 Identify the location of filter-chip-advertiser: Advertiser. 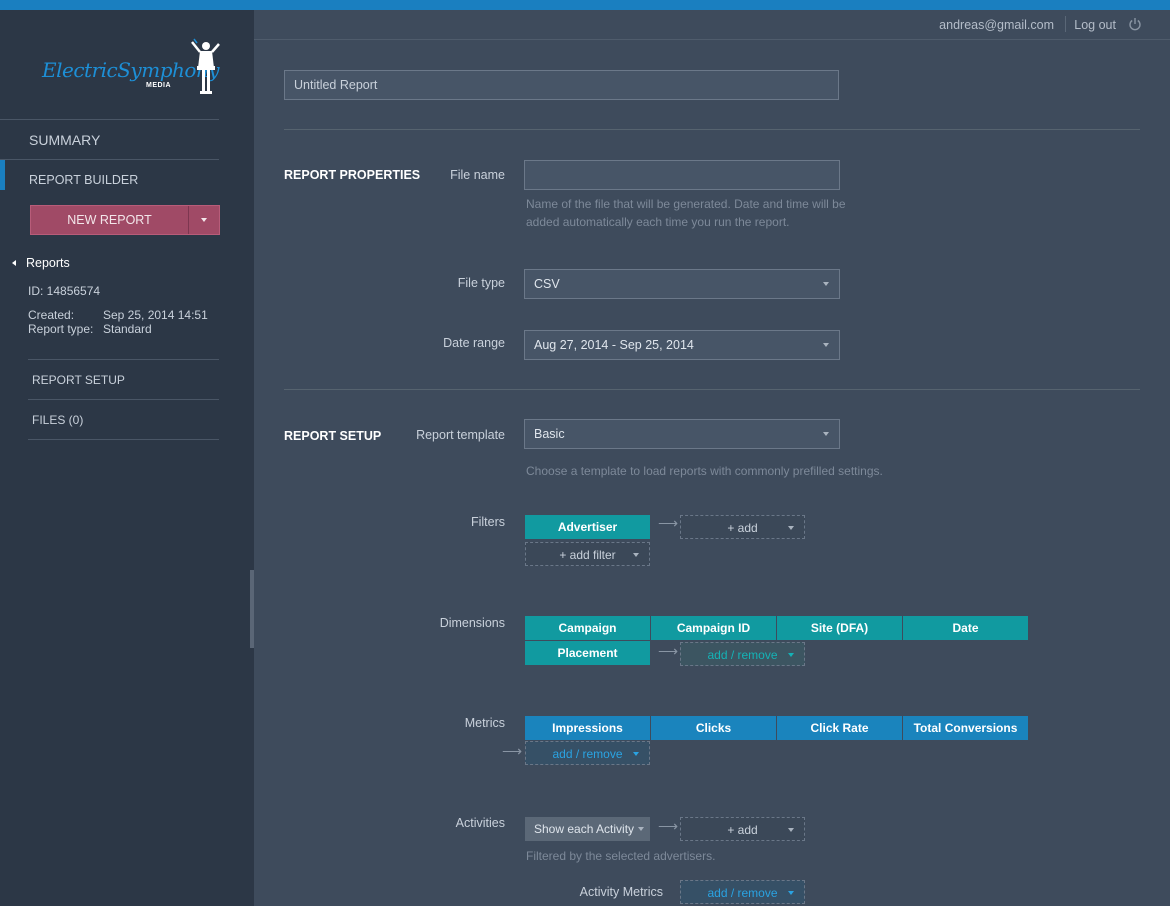
(587, 527).